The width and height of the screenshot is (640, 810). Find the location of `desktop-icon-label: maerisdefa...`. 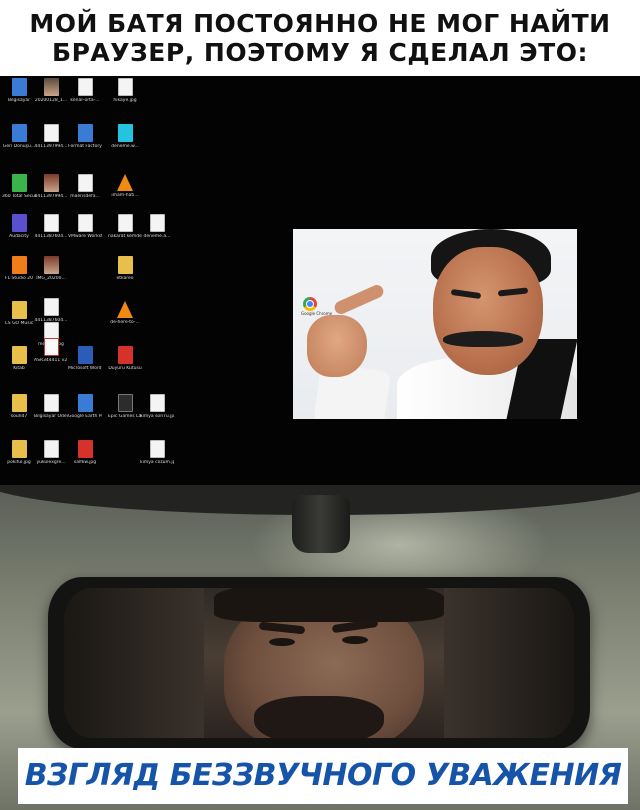

desktop-icon-label: maerisdefa... is located at coordinates (85, 196).